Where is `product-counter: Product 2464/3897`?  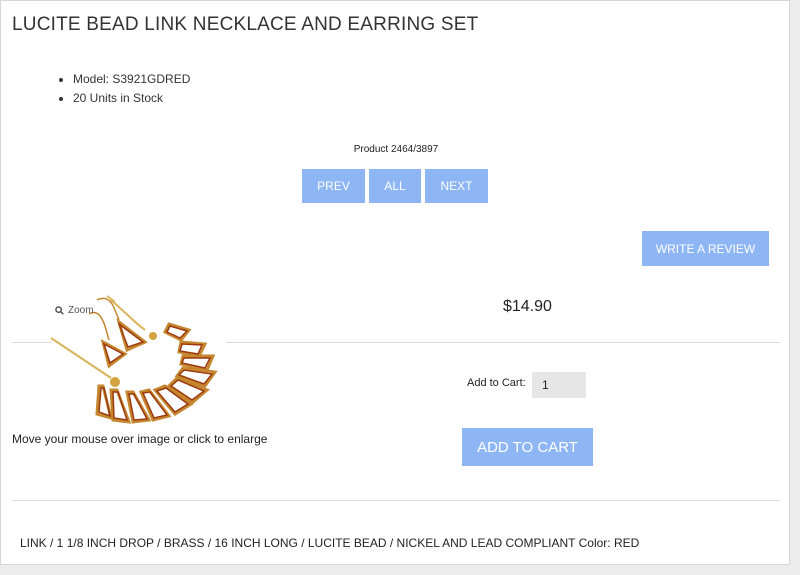
product-counter: Product 2464/3897 is located at coordinates (396, 149).